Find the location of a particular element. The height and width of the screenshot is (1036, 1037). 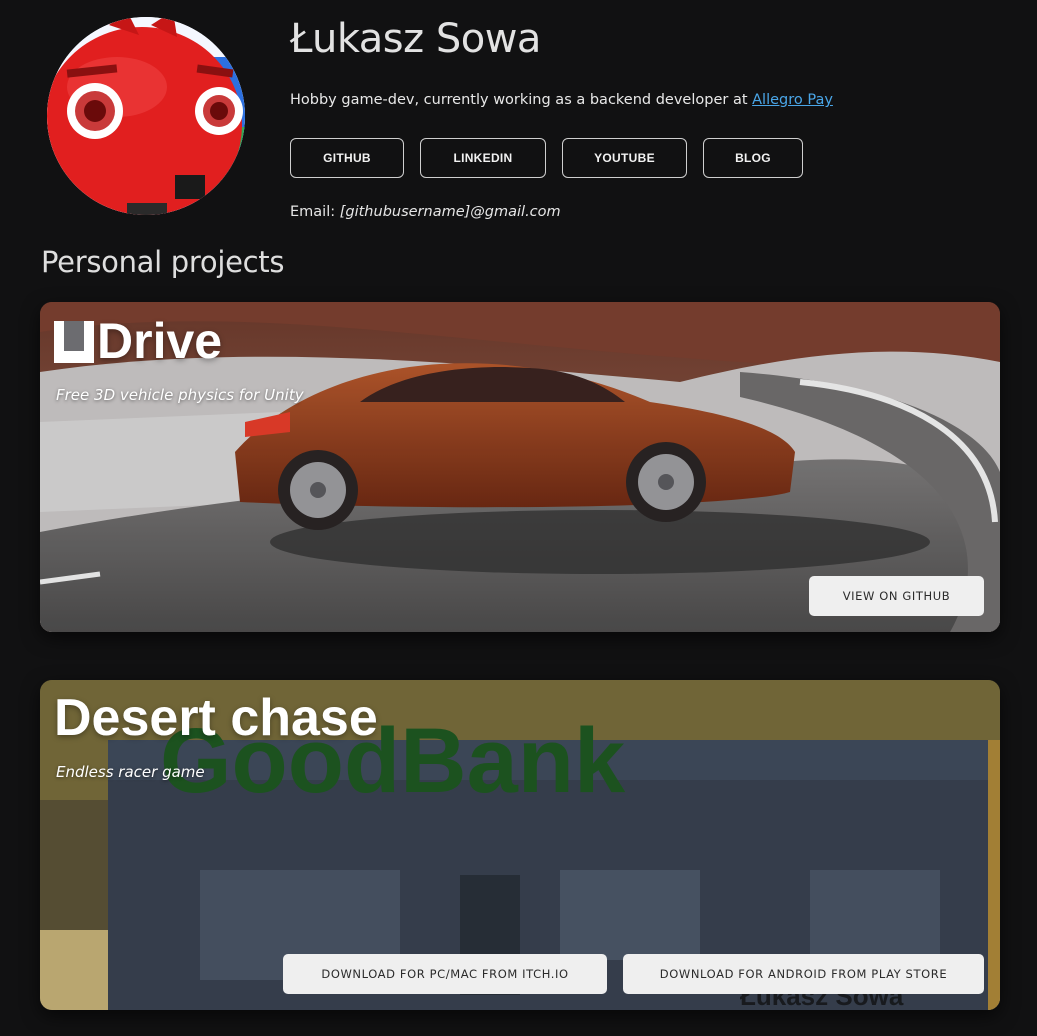

github-button: GITHUB is located at coordinates (347, 158).